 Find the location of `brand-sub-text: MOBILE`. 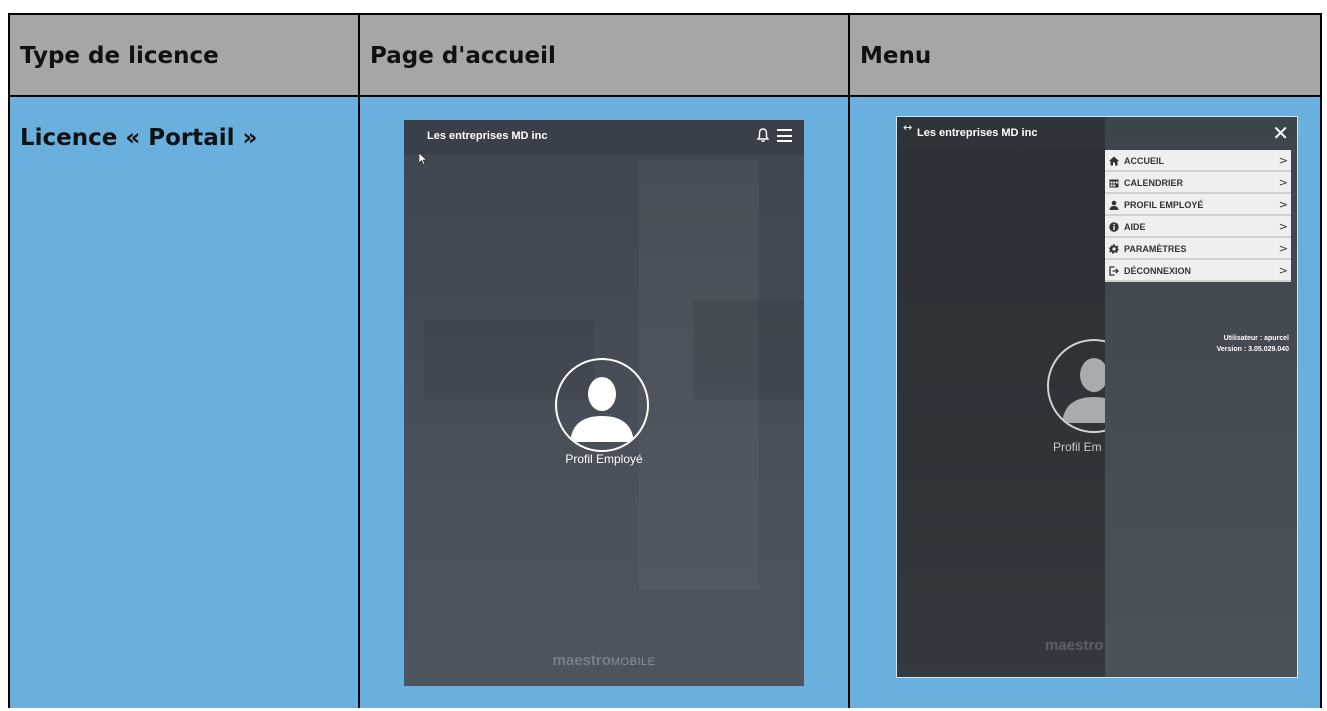

brand-sub-text: MOBILE is located at coordinates (633, 662).